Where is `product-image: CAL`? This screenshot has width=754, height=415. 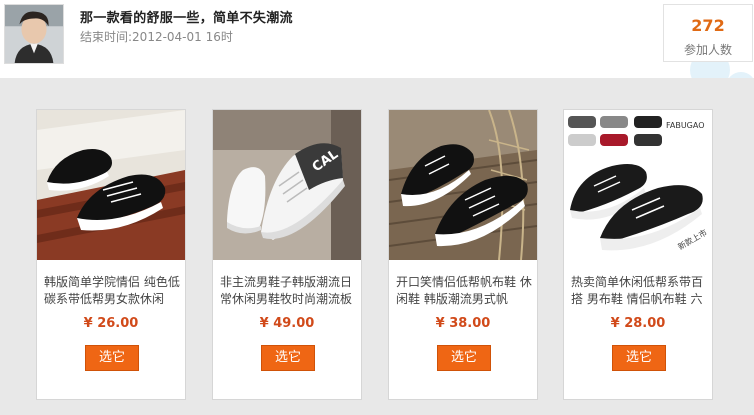 product-image: CAL is located at coordinates (287, 185).